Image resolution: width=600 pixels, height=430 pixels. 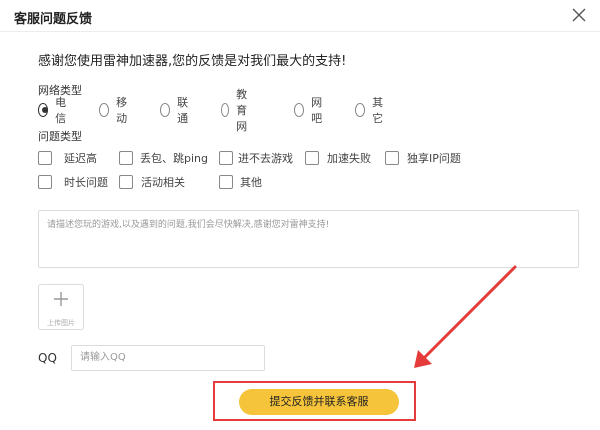 I want to click on radio-jiaoyuwang: 教育网, so click(x=237, y=110).